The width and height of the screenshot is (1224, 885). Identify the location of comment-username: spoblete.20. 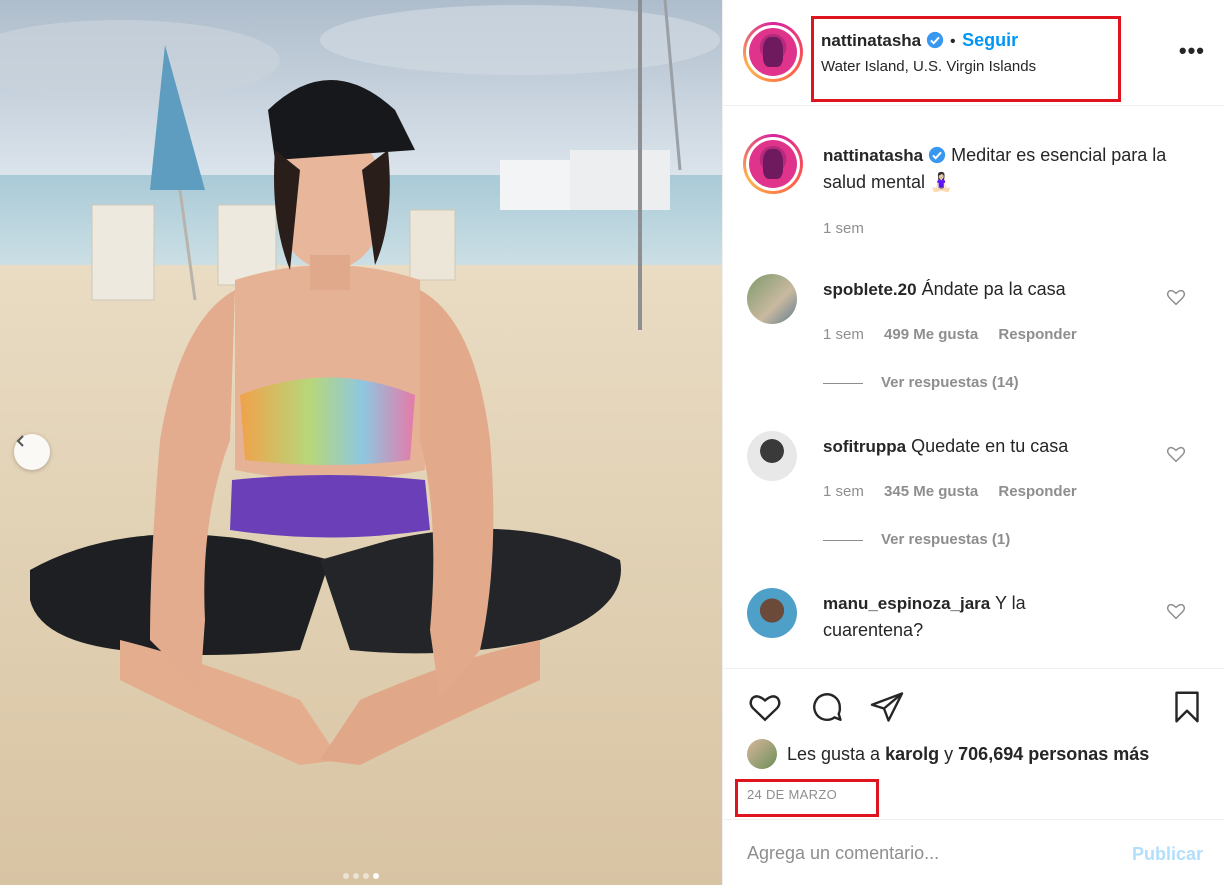
(870, 289).